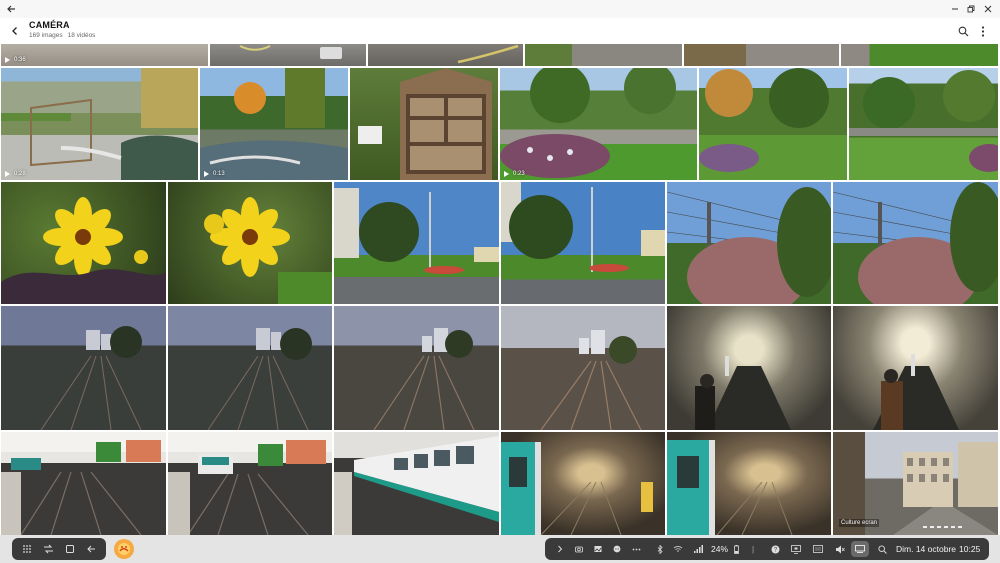  Describe the element at coordinates (598, 124) in the screenshot. I see `thumbnail: 0:23` at that location.